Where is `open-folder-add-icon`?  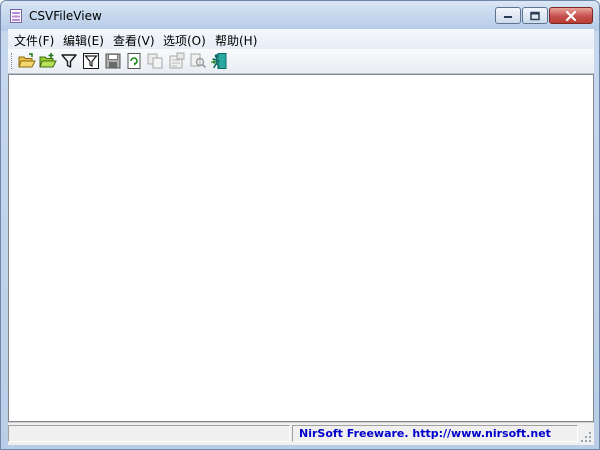
open-folder-add-icon is located at coordinates (48, 60).